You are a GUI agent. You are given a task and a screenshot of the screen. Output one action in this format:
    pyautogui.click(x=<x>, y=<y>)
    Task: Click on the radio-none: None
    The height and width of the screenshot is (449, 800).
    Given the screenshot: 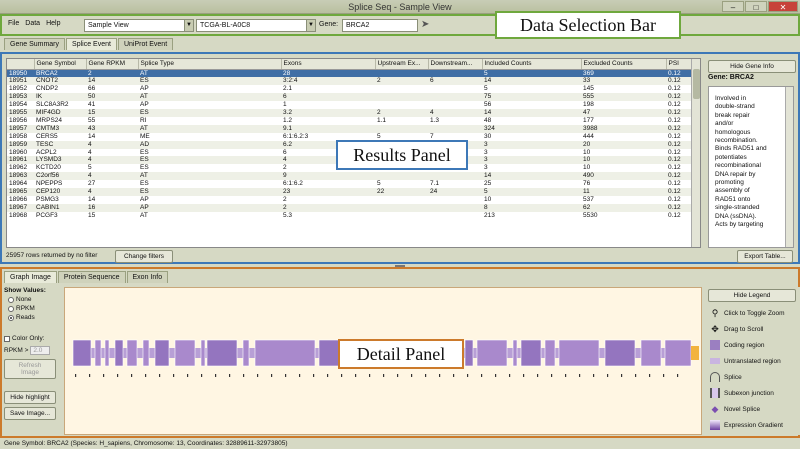 What is the action you would take?
    pyautogui.click(x=35, y=299)
    